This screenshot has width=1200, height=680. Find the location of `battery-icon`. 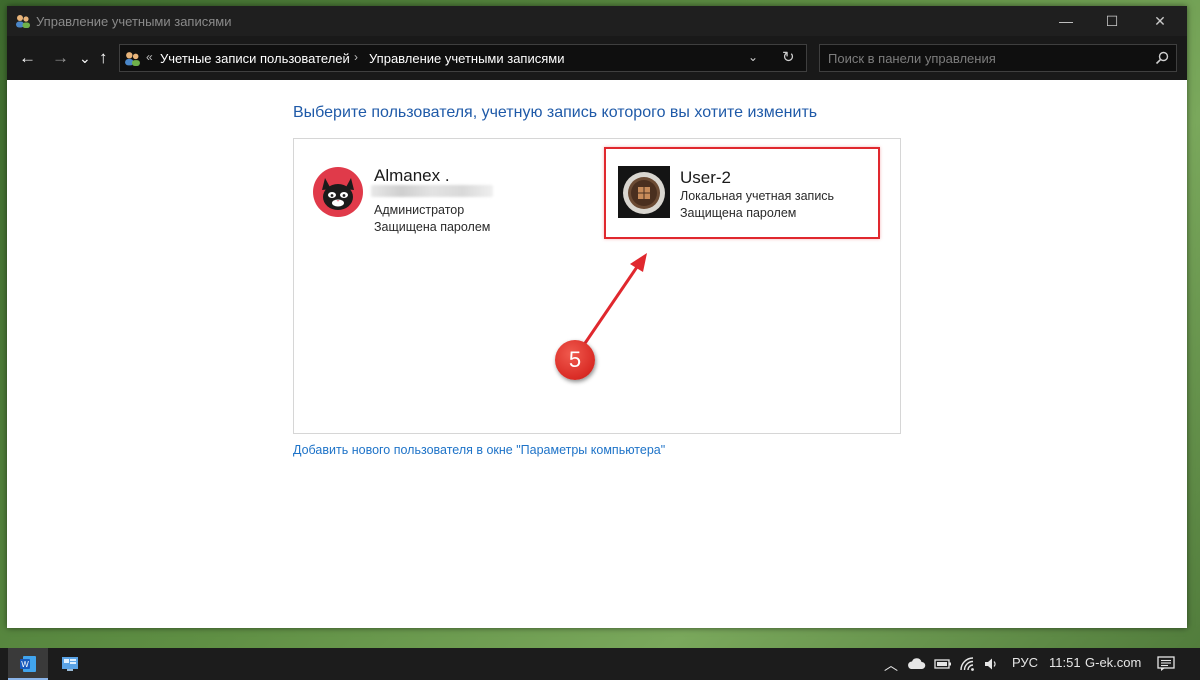

battery-icon is located at coordinates (943, 664).